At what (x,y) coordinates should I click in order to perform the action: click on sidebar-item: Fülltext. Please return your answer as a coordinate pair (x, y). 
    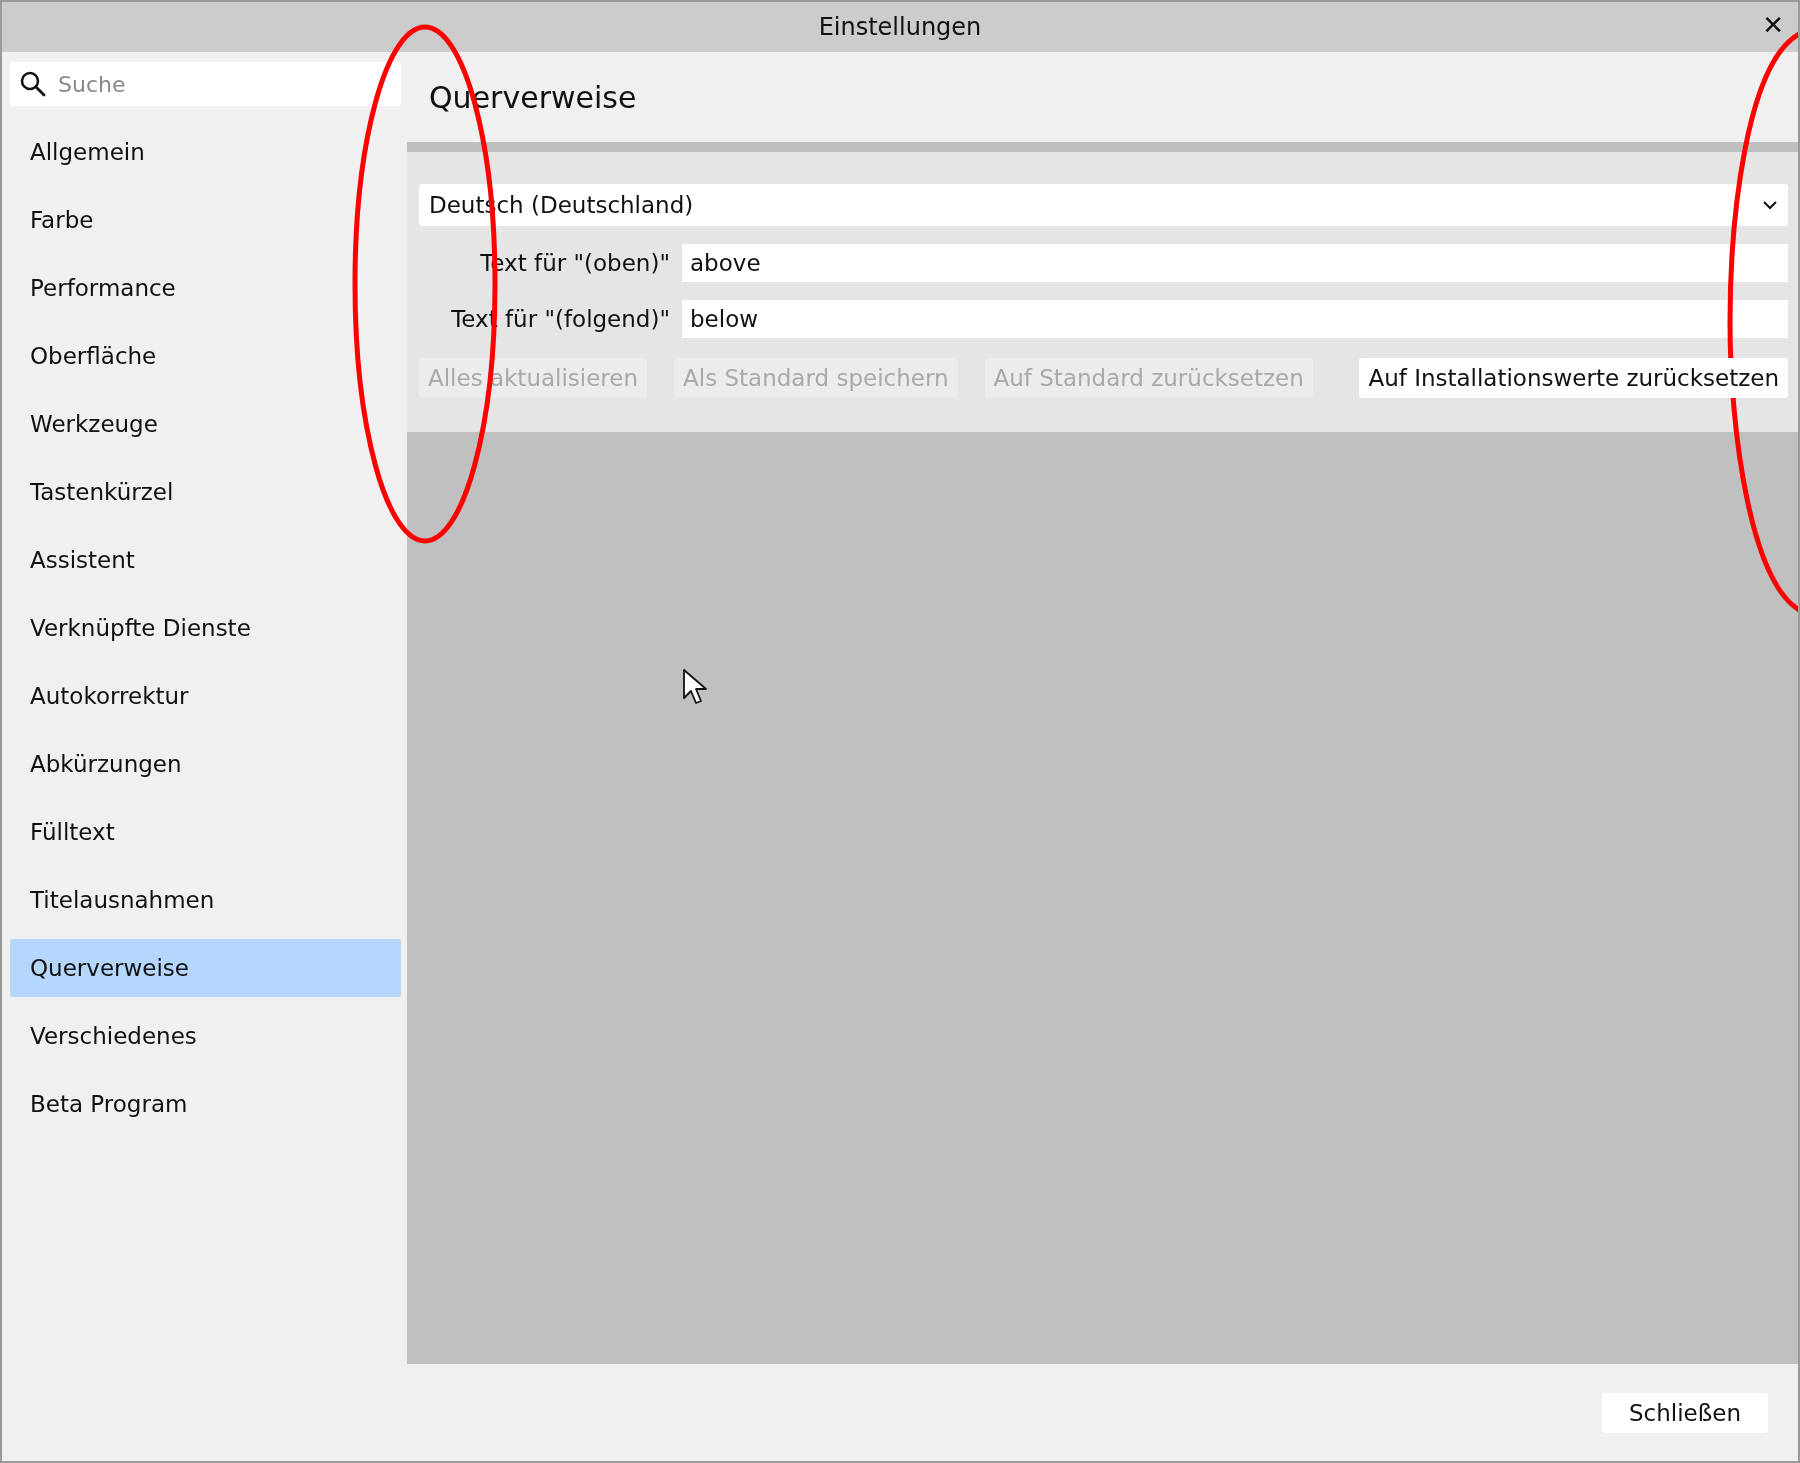
    Looking at the image, I should click on (205, 832).